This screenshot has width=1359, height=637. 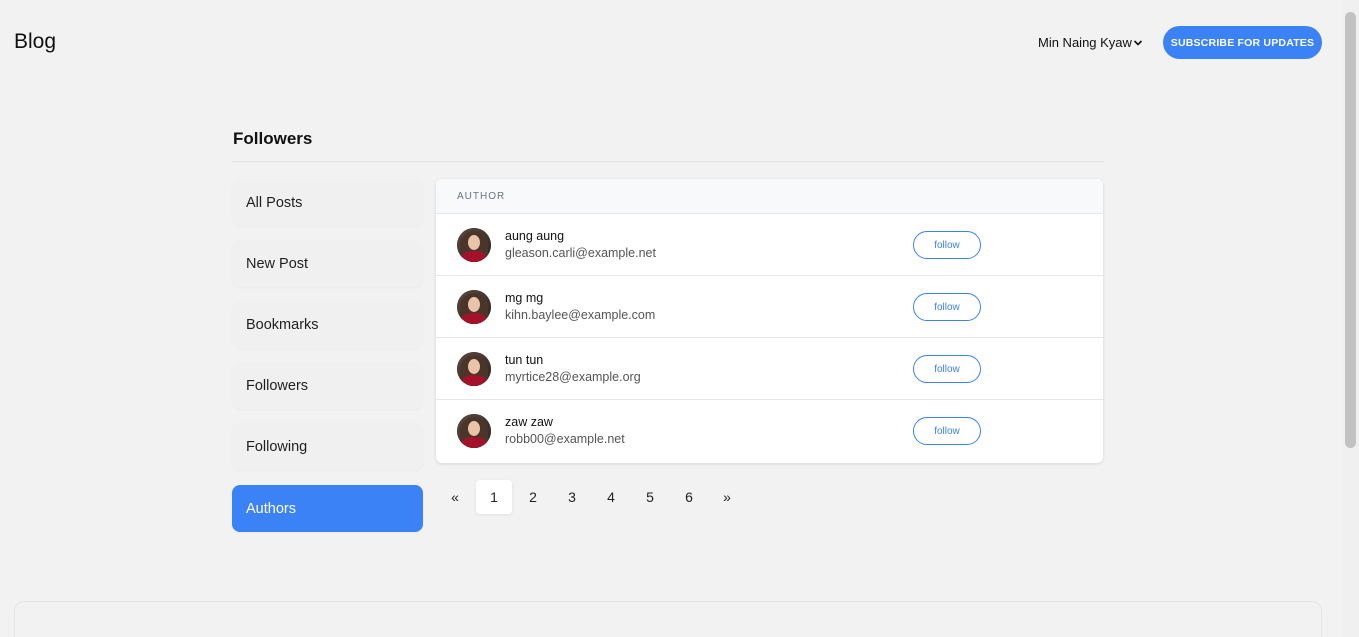 What do you see at coordinates (494, 497) in the screenshot?
I see `pagination-page-1: 1` at bounding box center [494, 497].